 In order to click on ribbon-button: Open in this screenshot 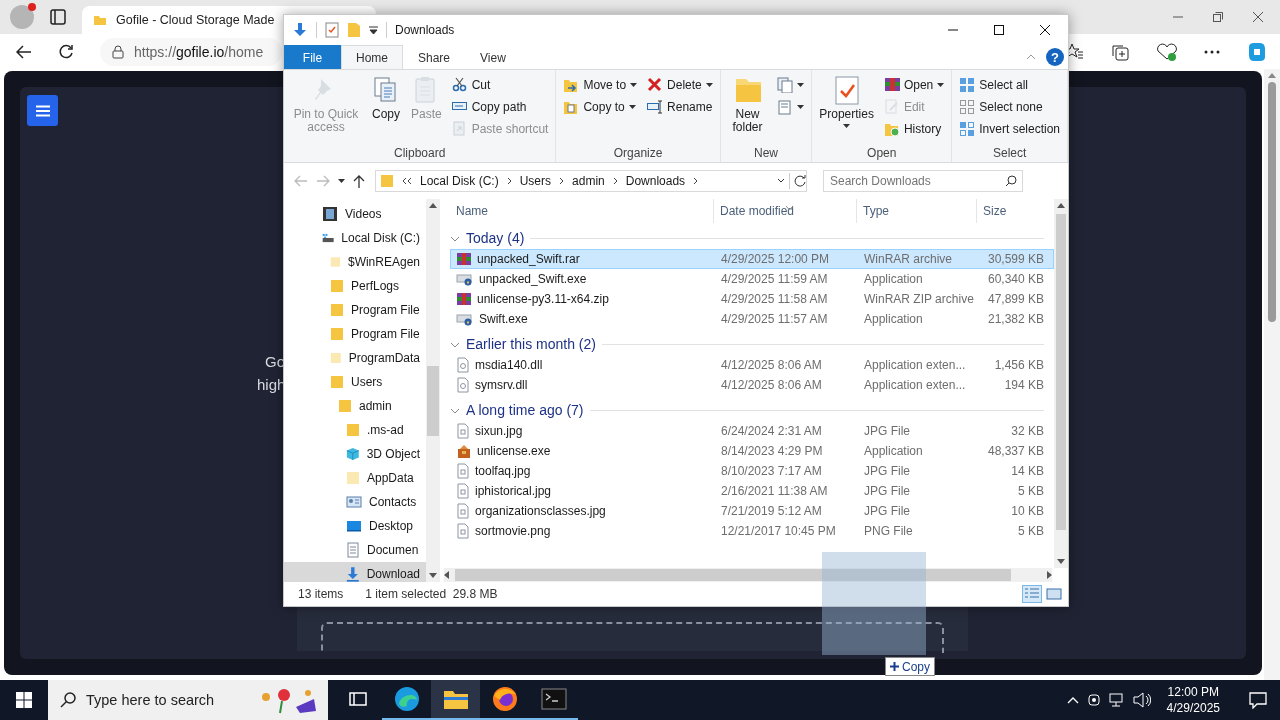, I will do `click(914, 85)`.